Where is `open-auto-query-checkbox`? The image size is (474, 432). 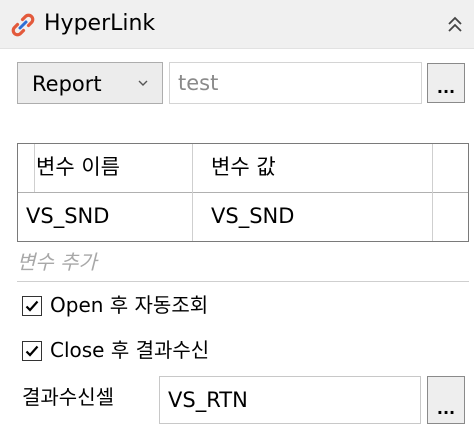
open-auto-query-checkbox is located at coordinates (32, 306).